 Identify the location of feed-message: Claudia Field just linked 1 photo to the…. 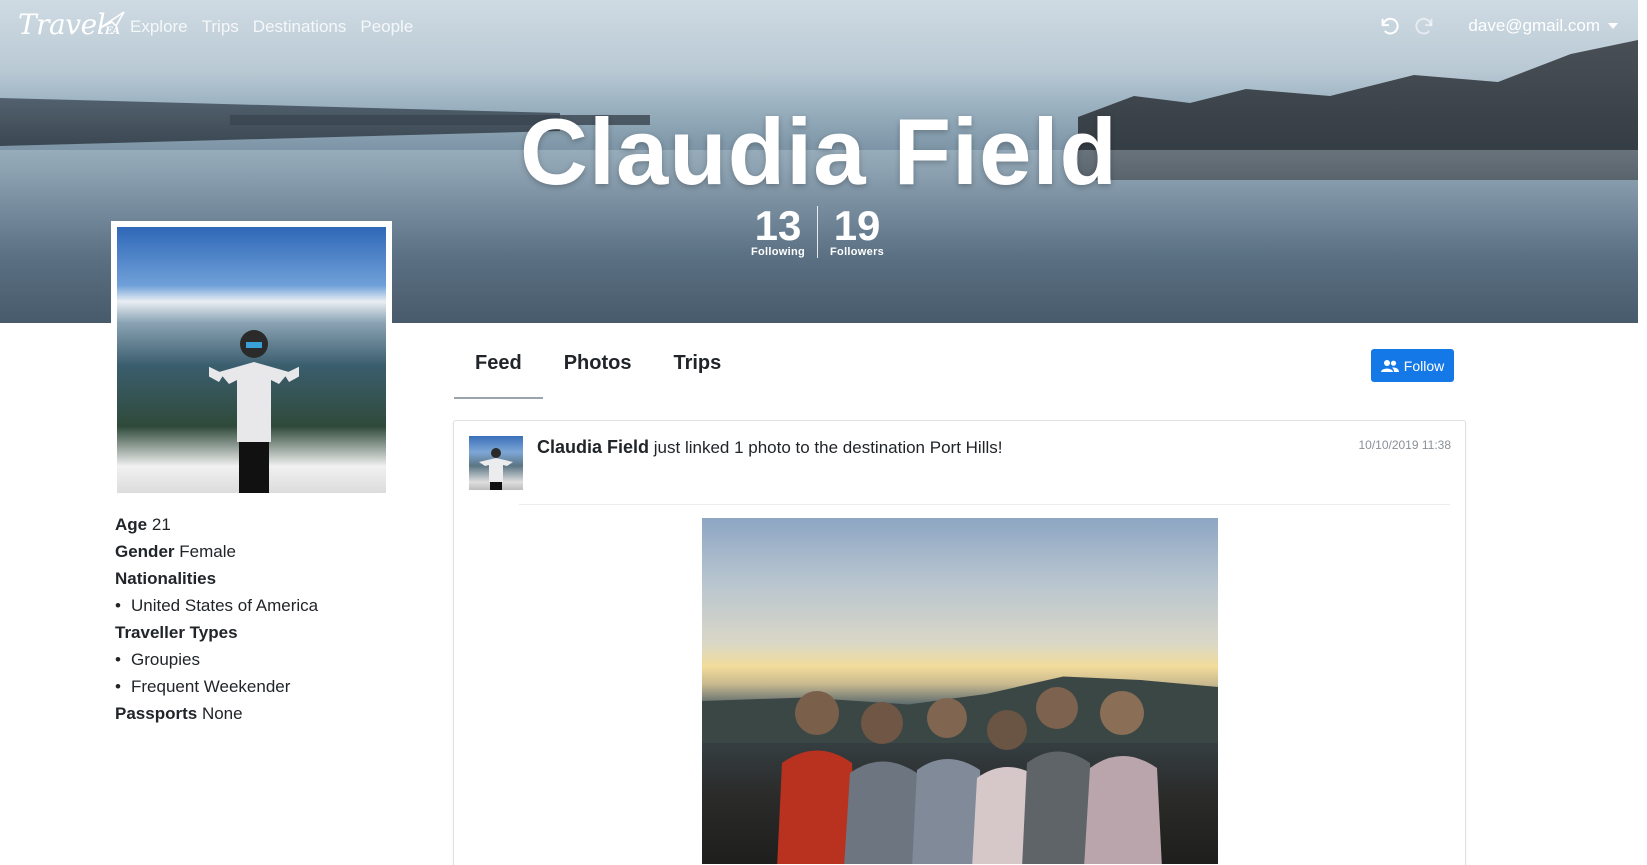
(769, 447).